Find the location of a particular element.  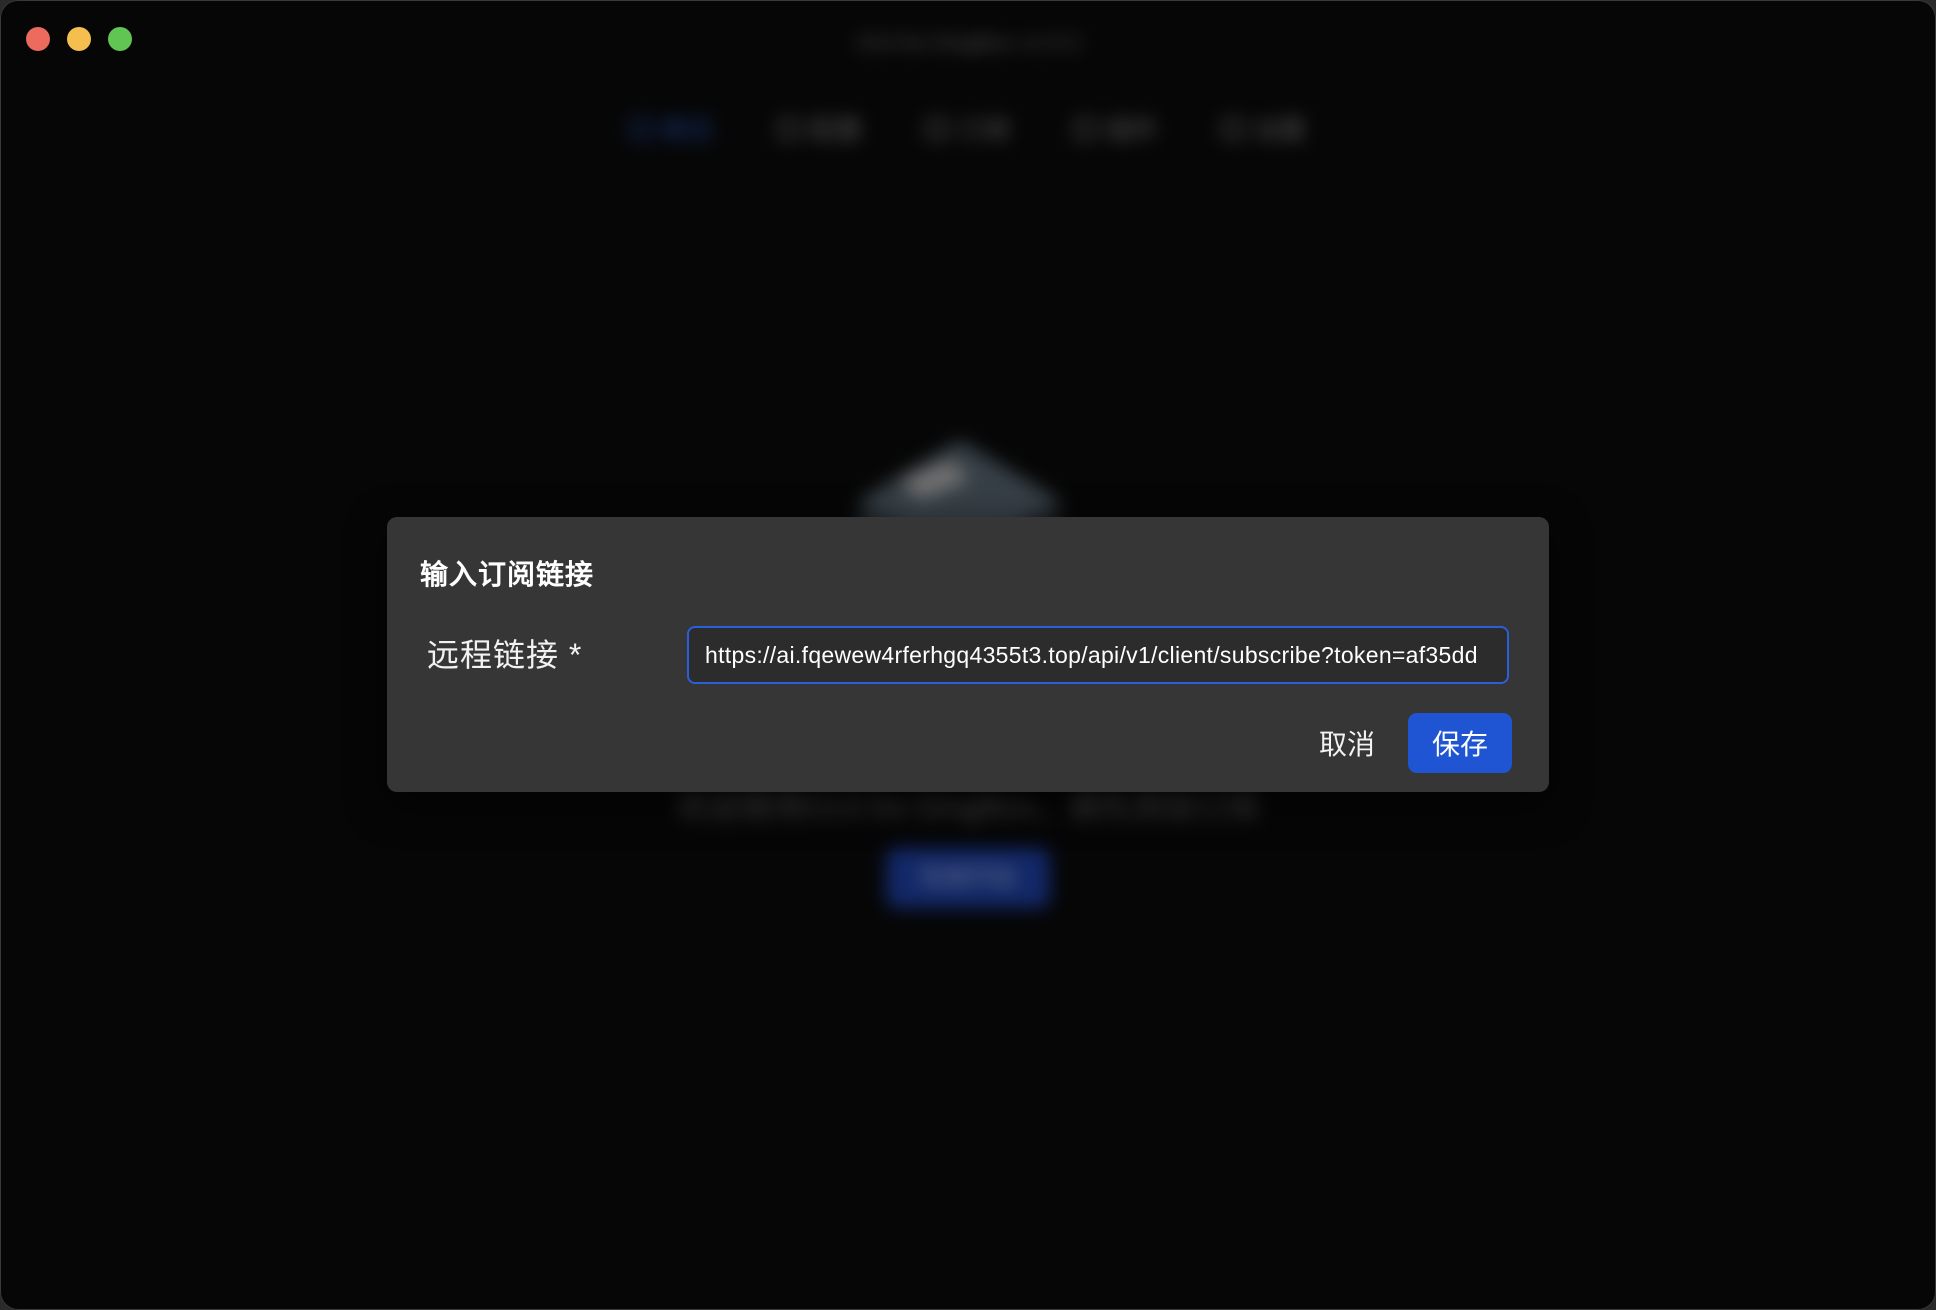

nav-item-settings: 设置 is located at coordinates (1264, 128).